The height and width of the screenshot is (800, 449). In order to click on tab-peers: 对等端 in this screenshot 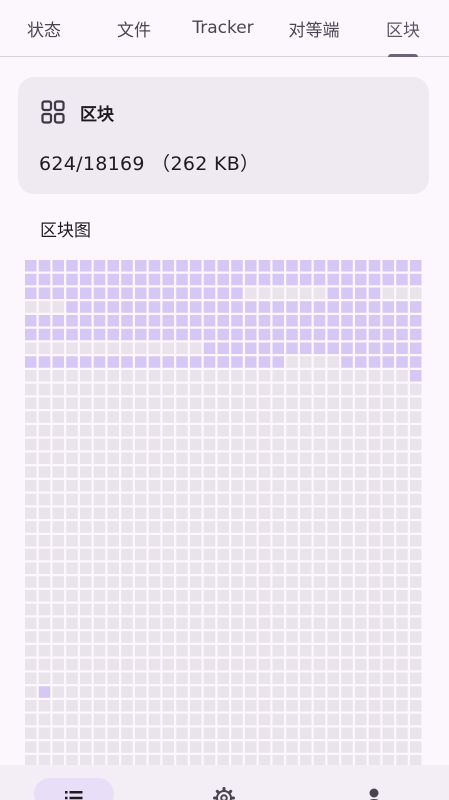, I will do `click(314, 28)`.